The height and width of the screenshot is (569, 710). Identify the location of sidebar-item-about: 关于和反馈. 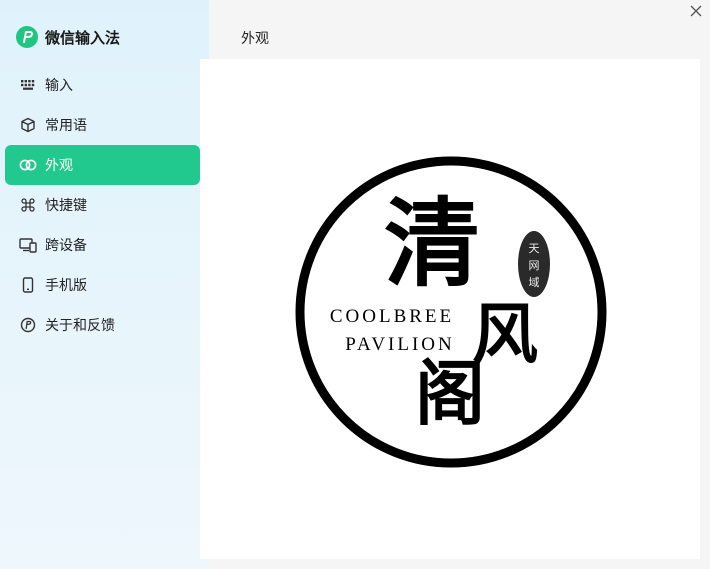
(102, 325).